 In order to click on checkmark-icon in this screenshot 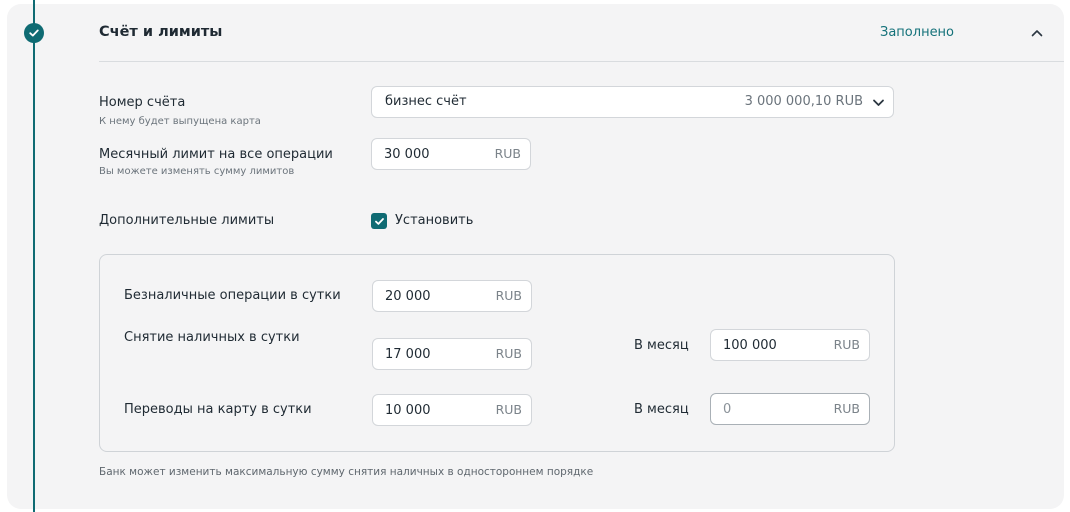, I will do `click(379, 221)`.